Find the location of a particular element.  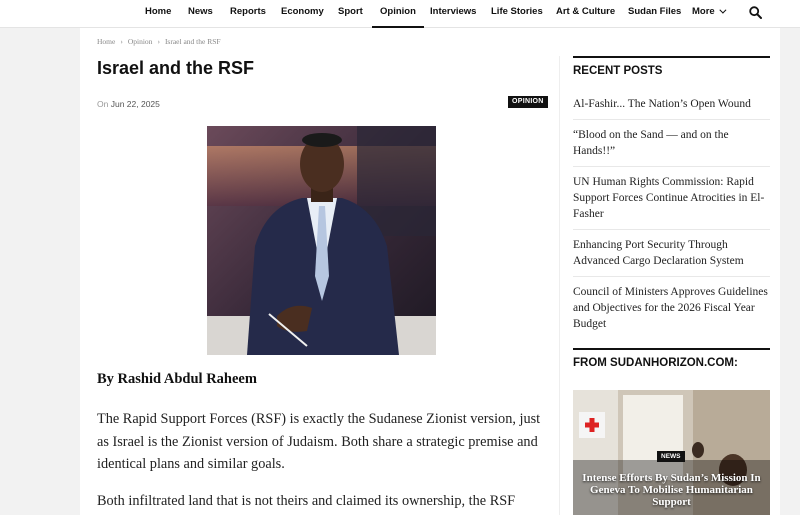

article-title: Israel and the RSF is located at coordinates (176, 68).